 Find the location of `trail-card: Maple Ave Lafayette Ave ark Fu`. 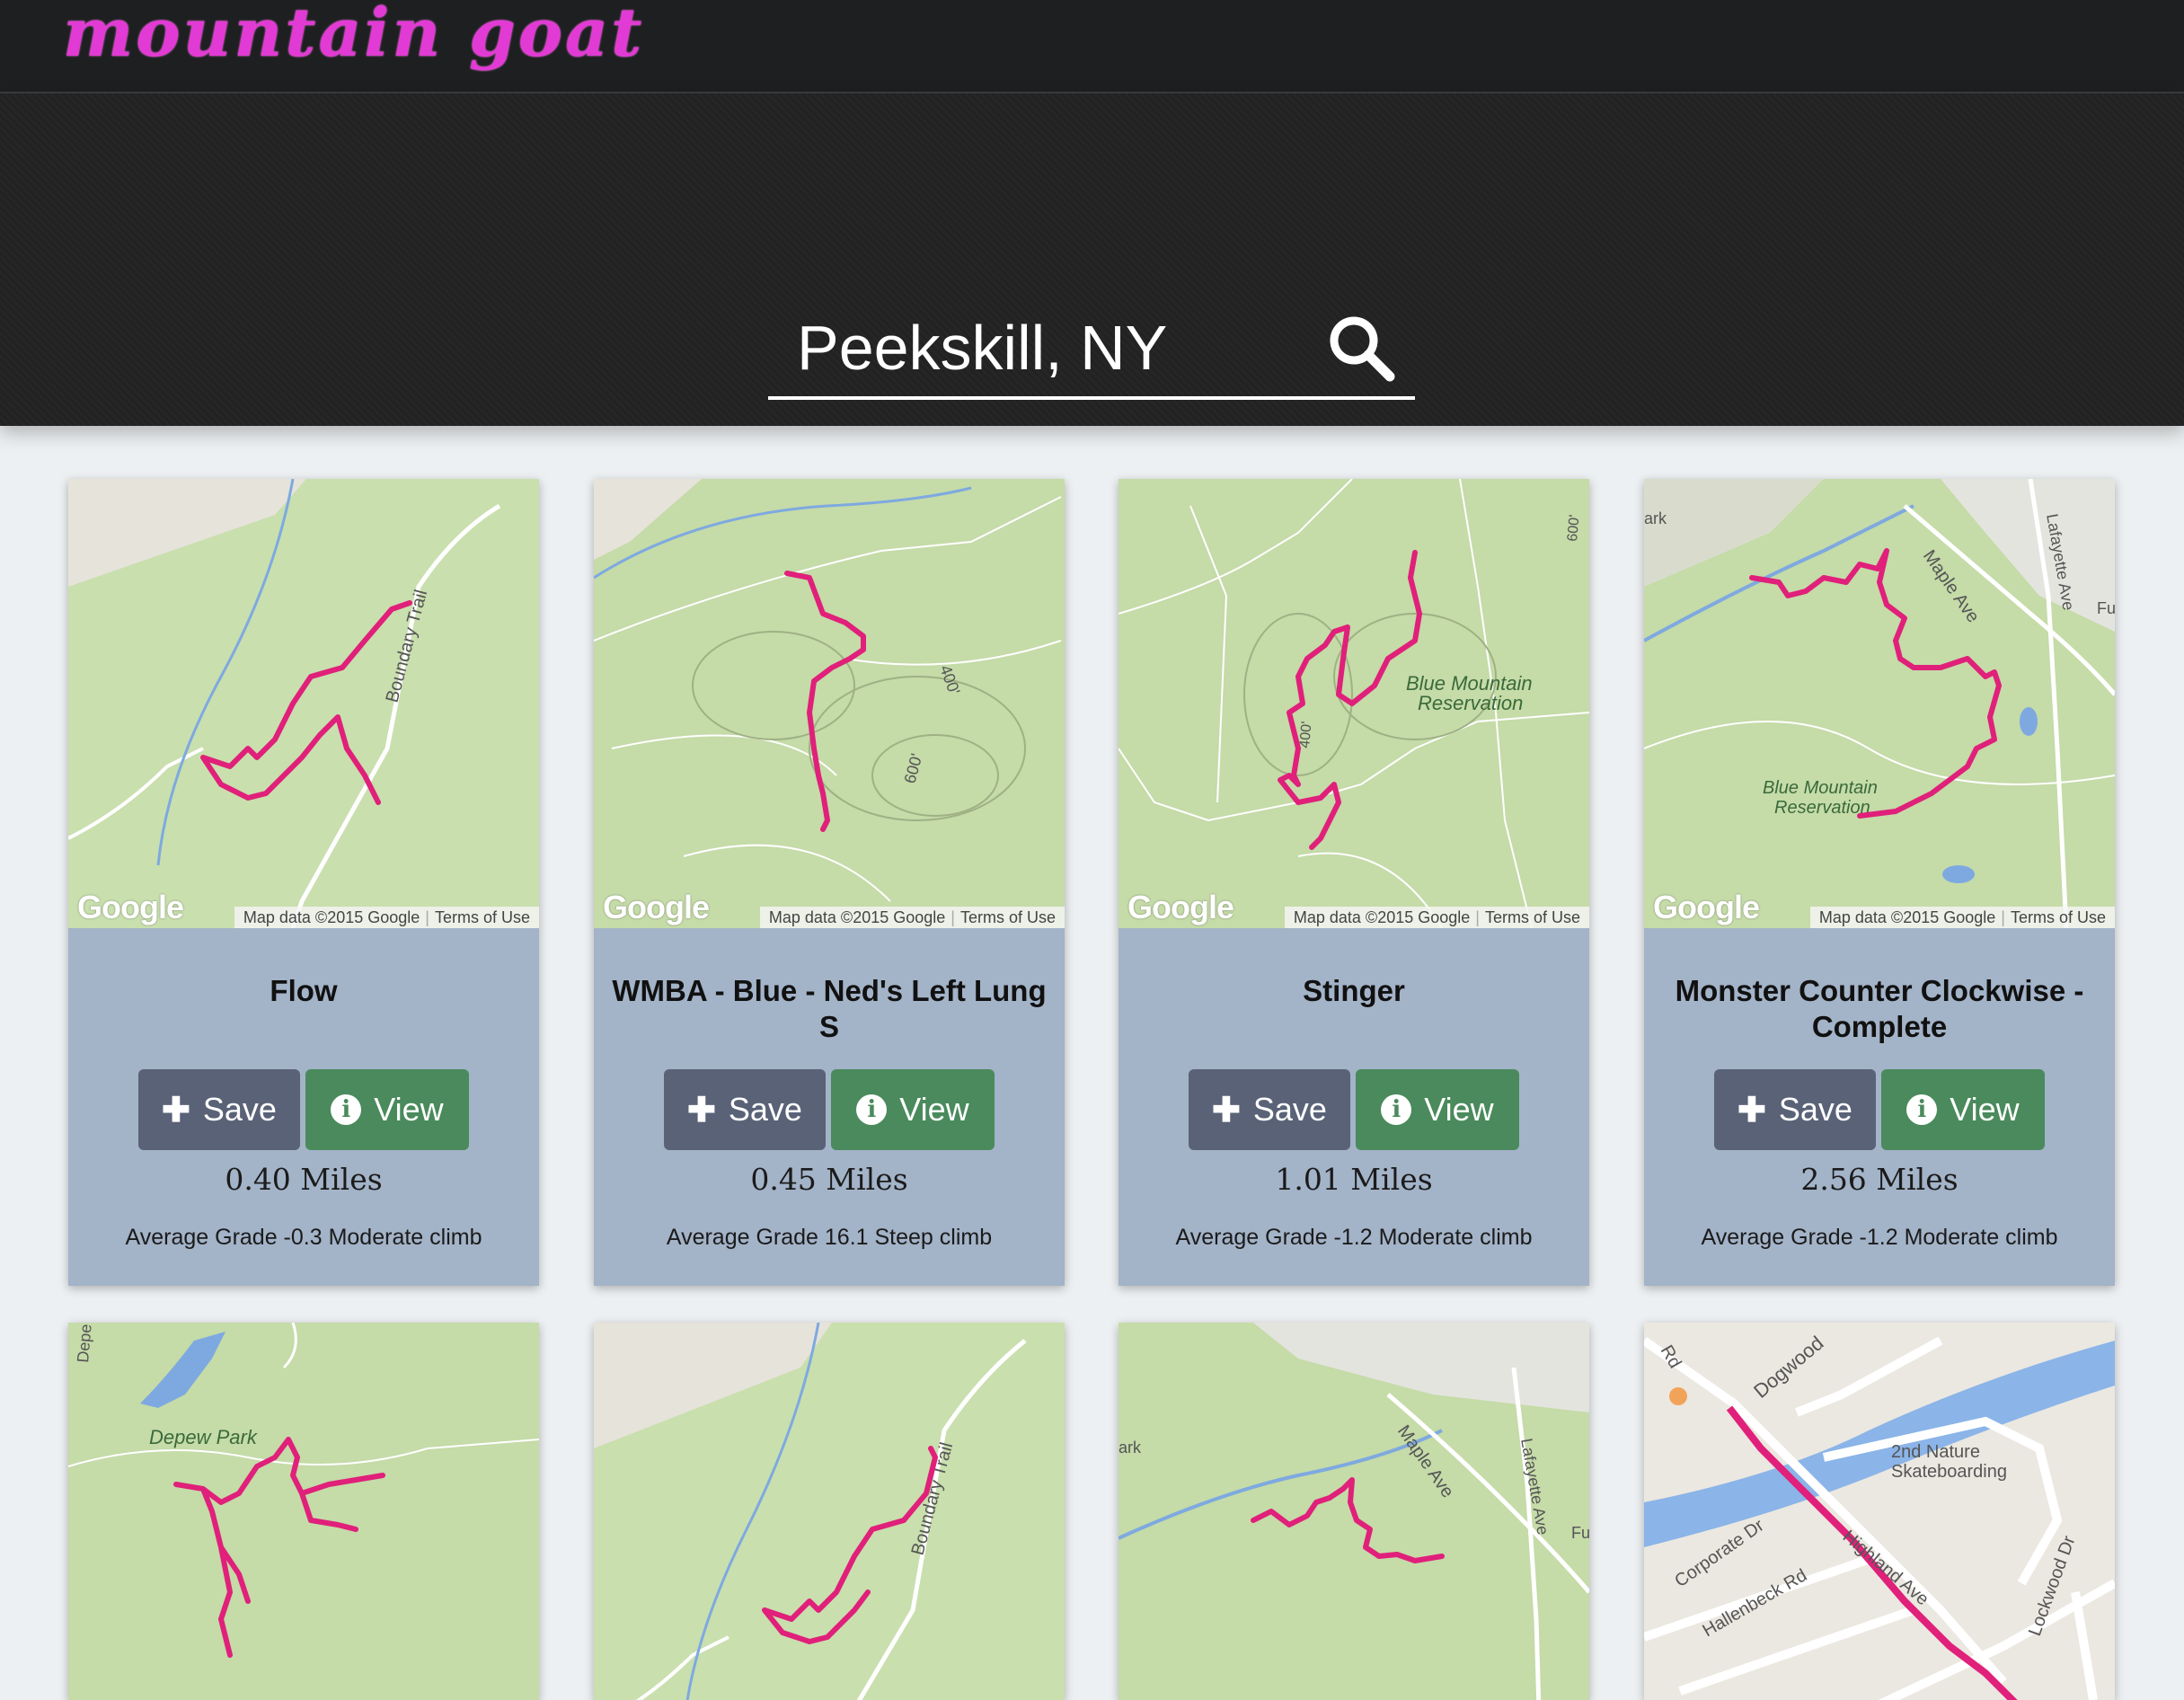

trail-card: Maple Ave Lafayette Ave ark Fu is located at coordinates (1354, 1511).